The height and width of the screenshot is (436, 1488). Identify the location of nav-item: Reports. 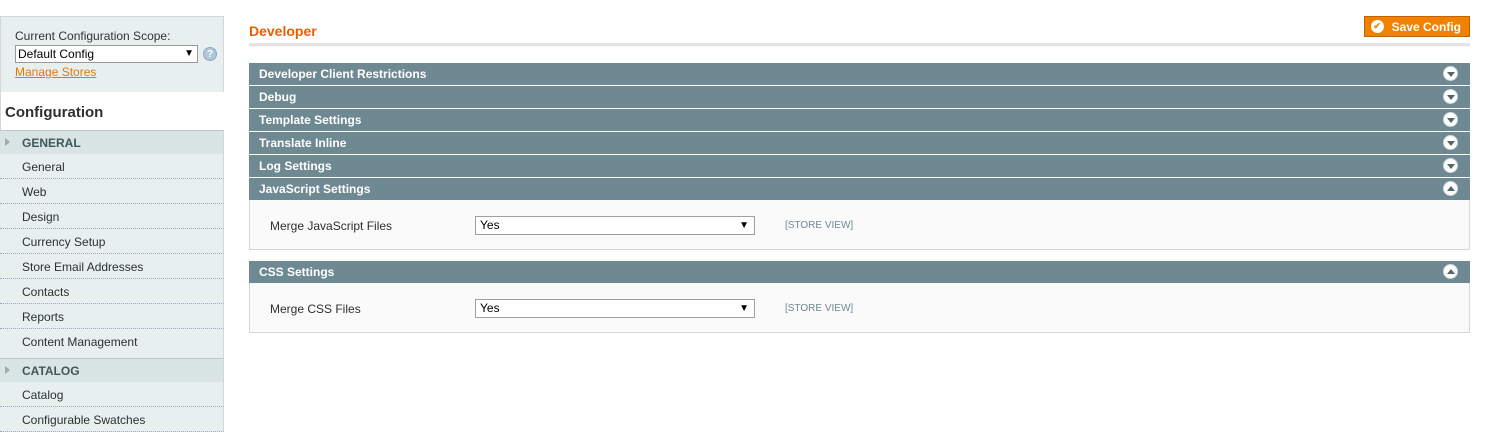
(112, 316).